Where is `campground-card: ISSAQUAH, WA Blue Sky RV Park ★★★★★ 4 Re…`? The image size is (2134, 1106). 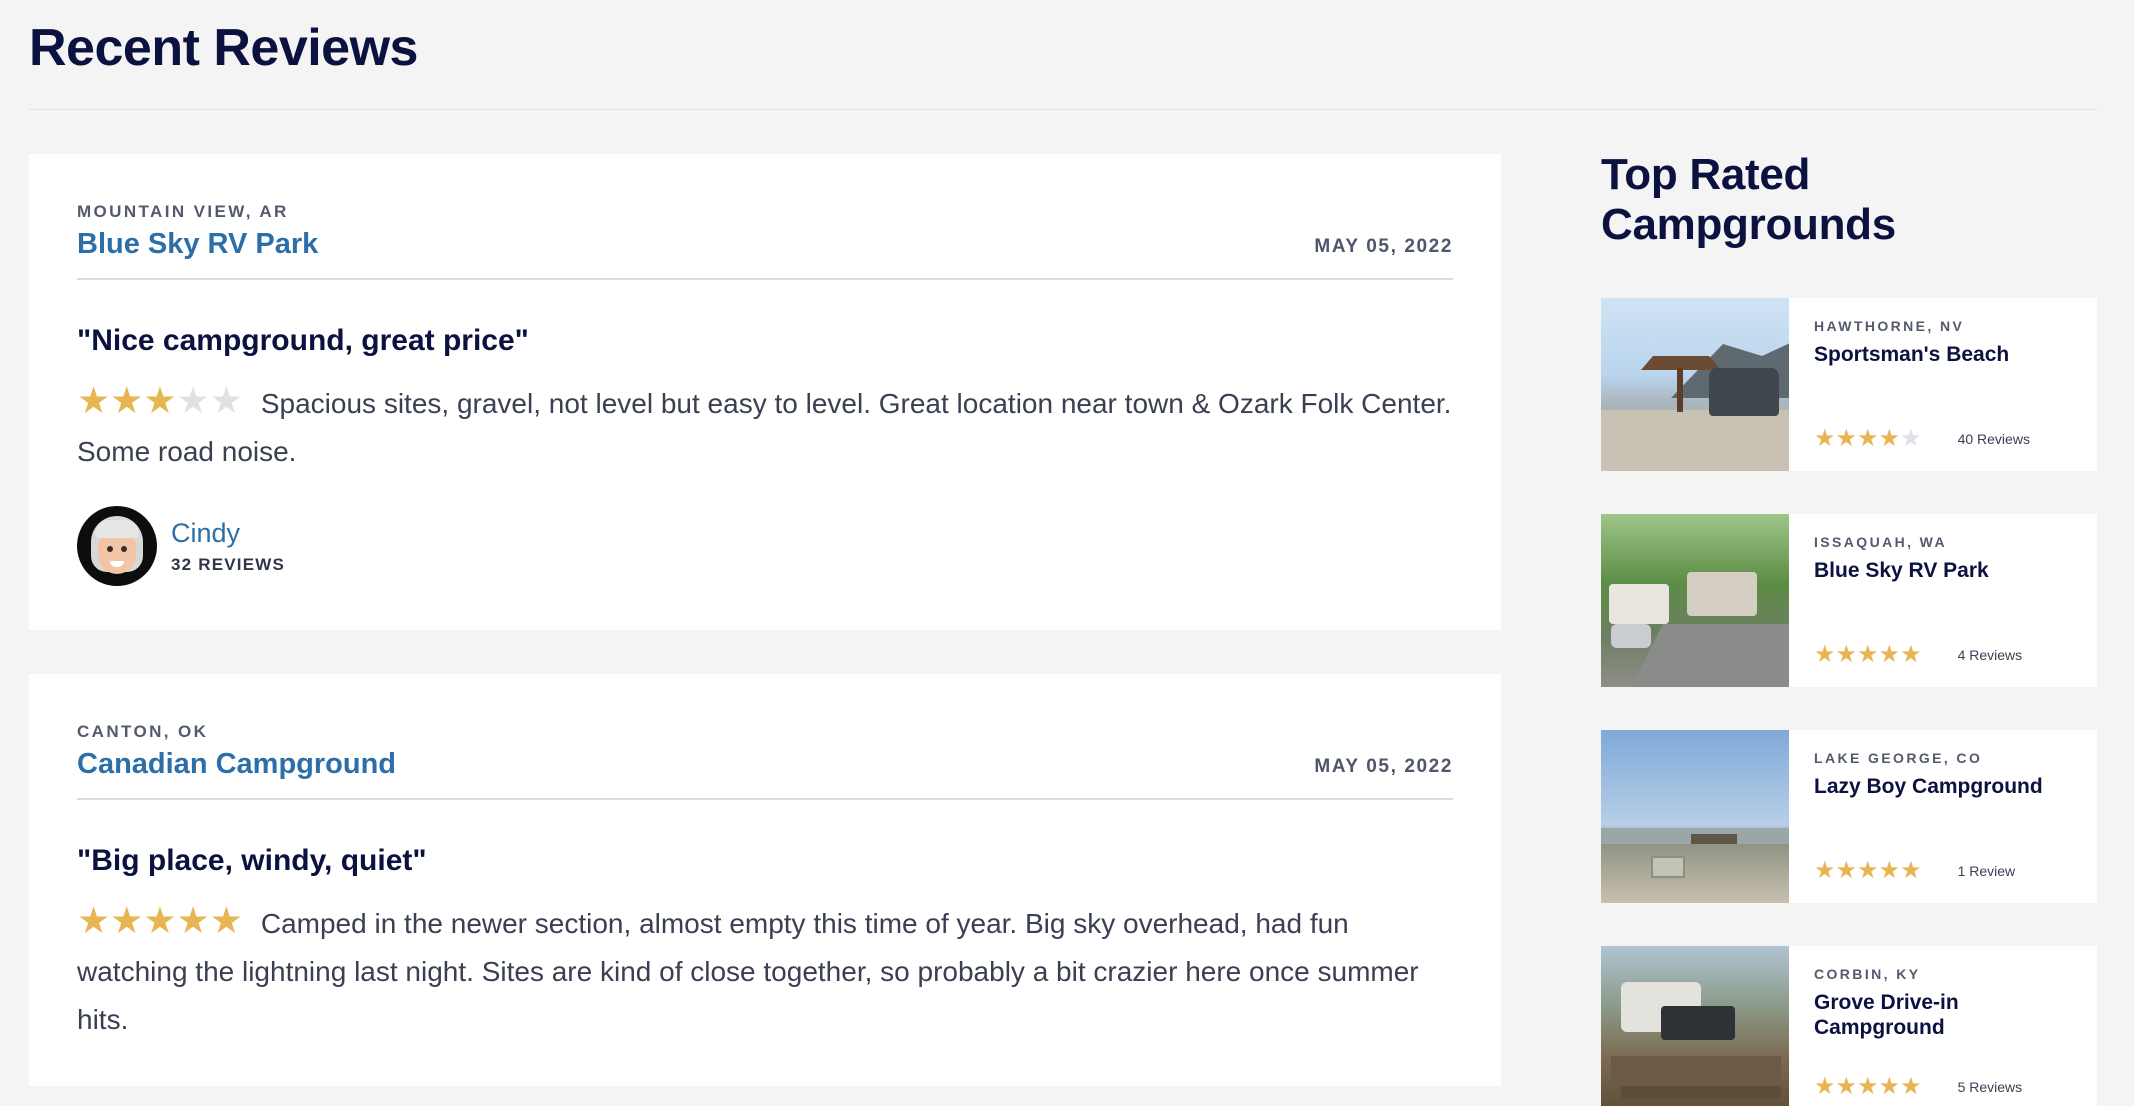 campground-card: ISSAQUAH, WA Blue Sky RV Park ★★★★★ 4 Re… is located at coordinates (1849, 600).